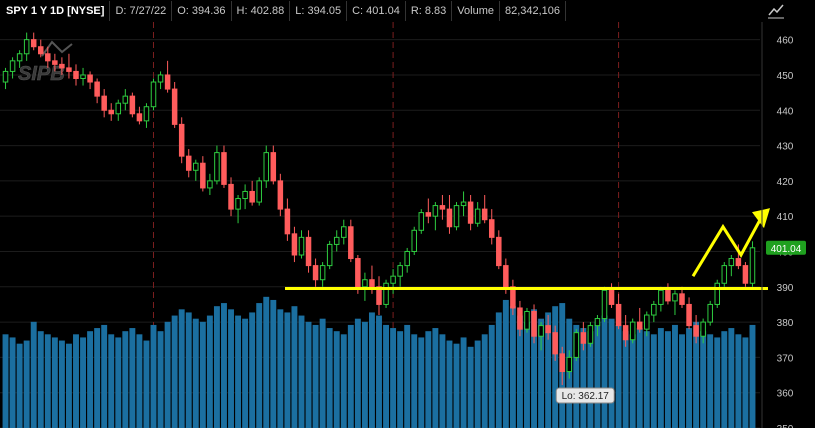  Describe the element at coordinates (55, 11) in the screenshot. I see `symbol-label: SPY 1 Y 1D [NYSE]` at that location.